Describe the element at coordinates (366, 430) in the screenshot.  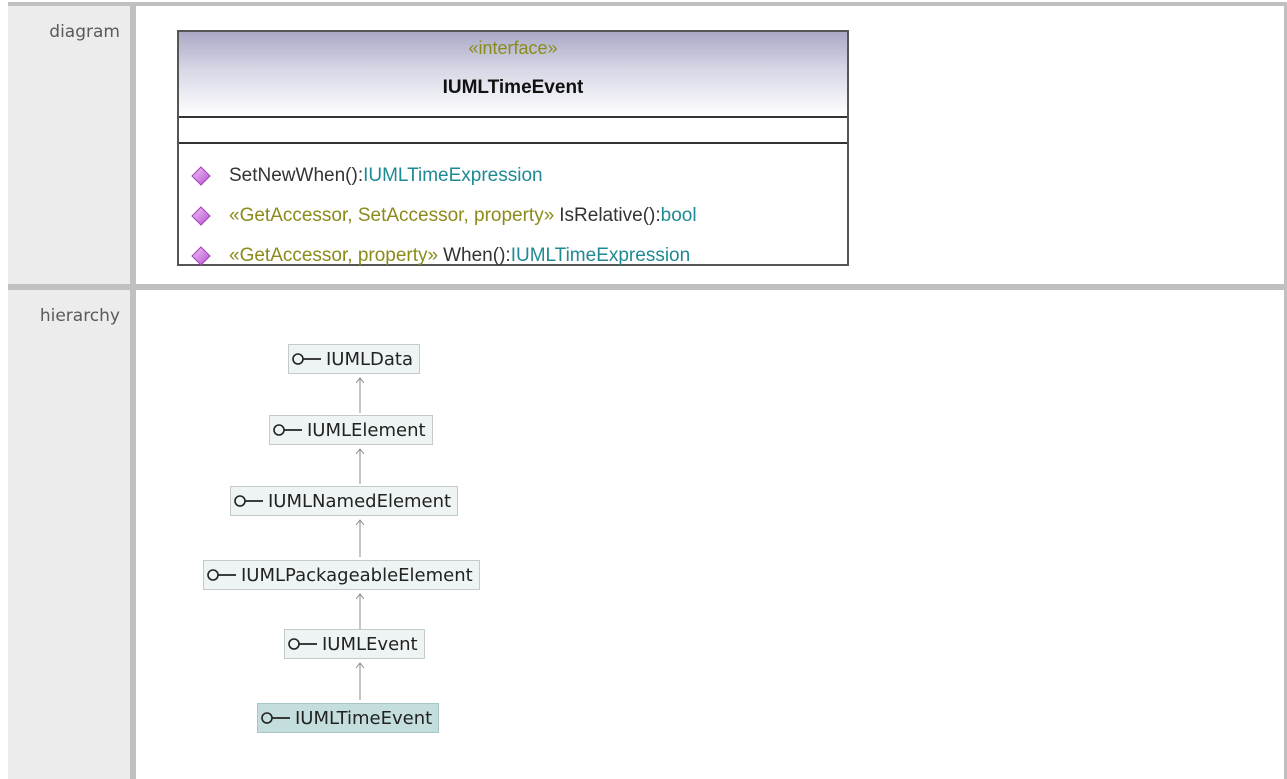
I see `hierarchy-node-label: IUMLElement` at that location.